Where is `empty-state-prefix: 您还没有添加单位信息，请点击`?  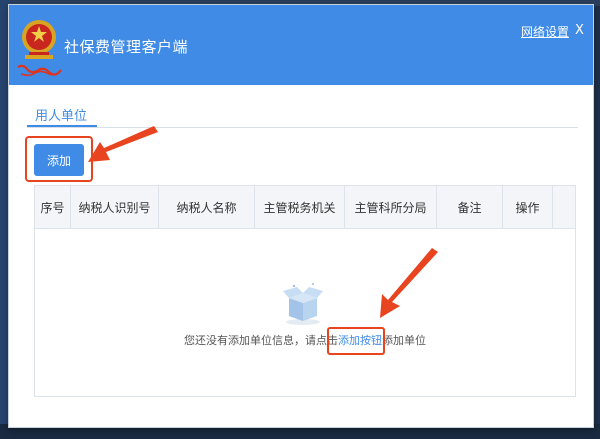
empty-state-prefix: 您还没有添加单位信息，请点击 is located at coordinates (261, 340).